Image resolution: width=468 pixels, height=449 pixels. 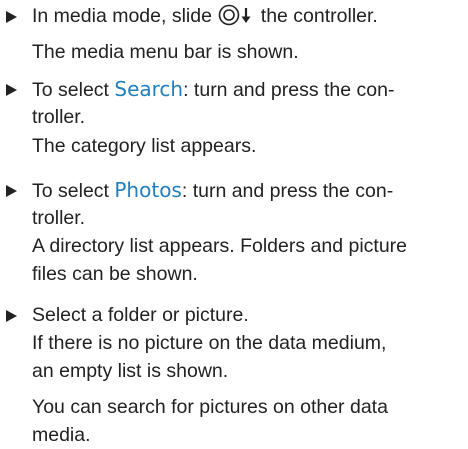 What do you see at coordinates (165, 52) in the screenshot?
I see `step-result: The media menu bar is shown.` at bounding box center [165, 52].